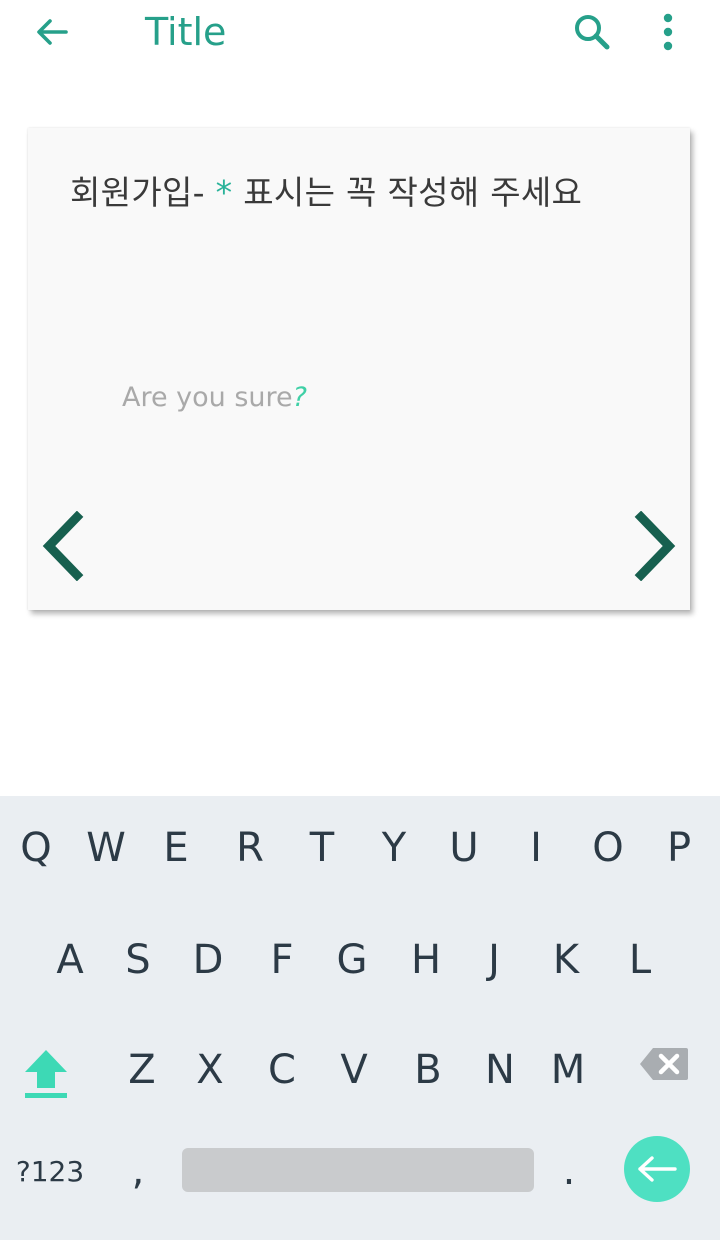 This screenshot has width=720, height=1240. Describe the element at coordinates (50, 1171) in the screenshot. I see `symbols-key: ?123` at that location.